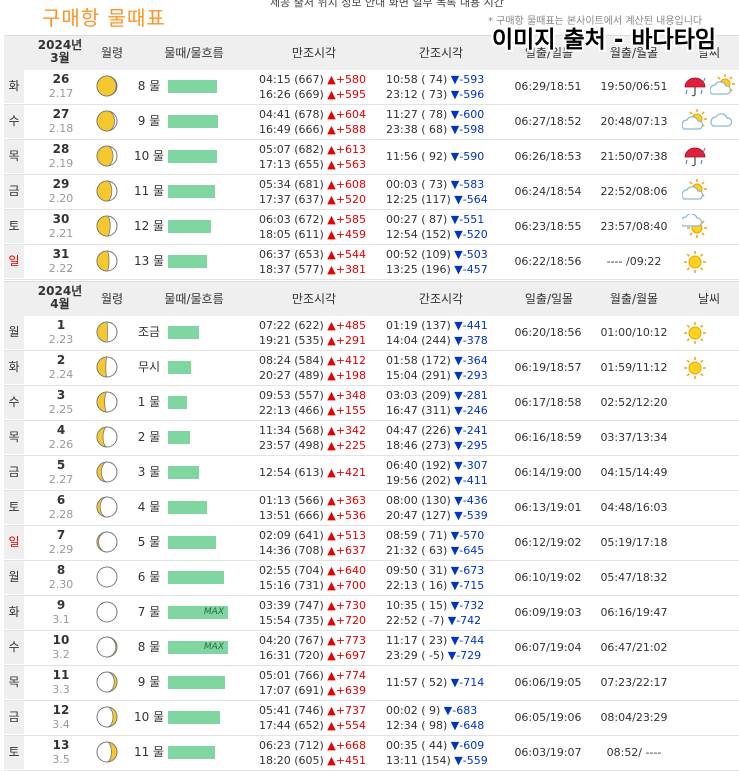 The image size is (739, 771). What do you see at coordinates (291, 79) in the screenshot?
I see `high-tide-time: 04:15 (667)` at bounding box center [291, 79].